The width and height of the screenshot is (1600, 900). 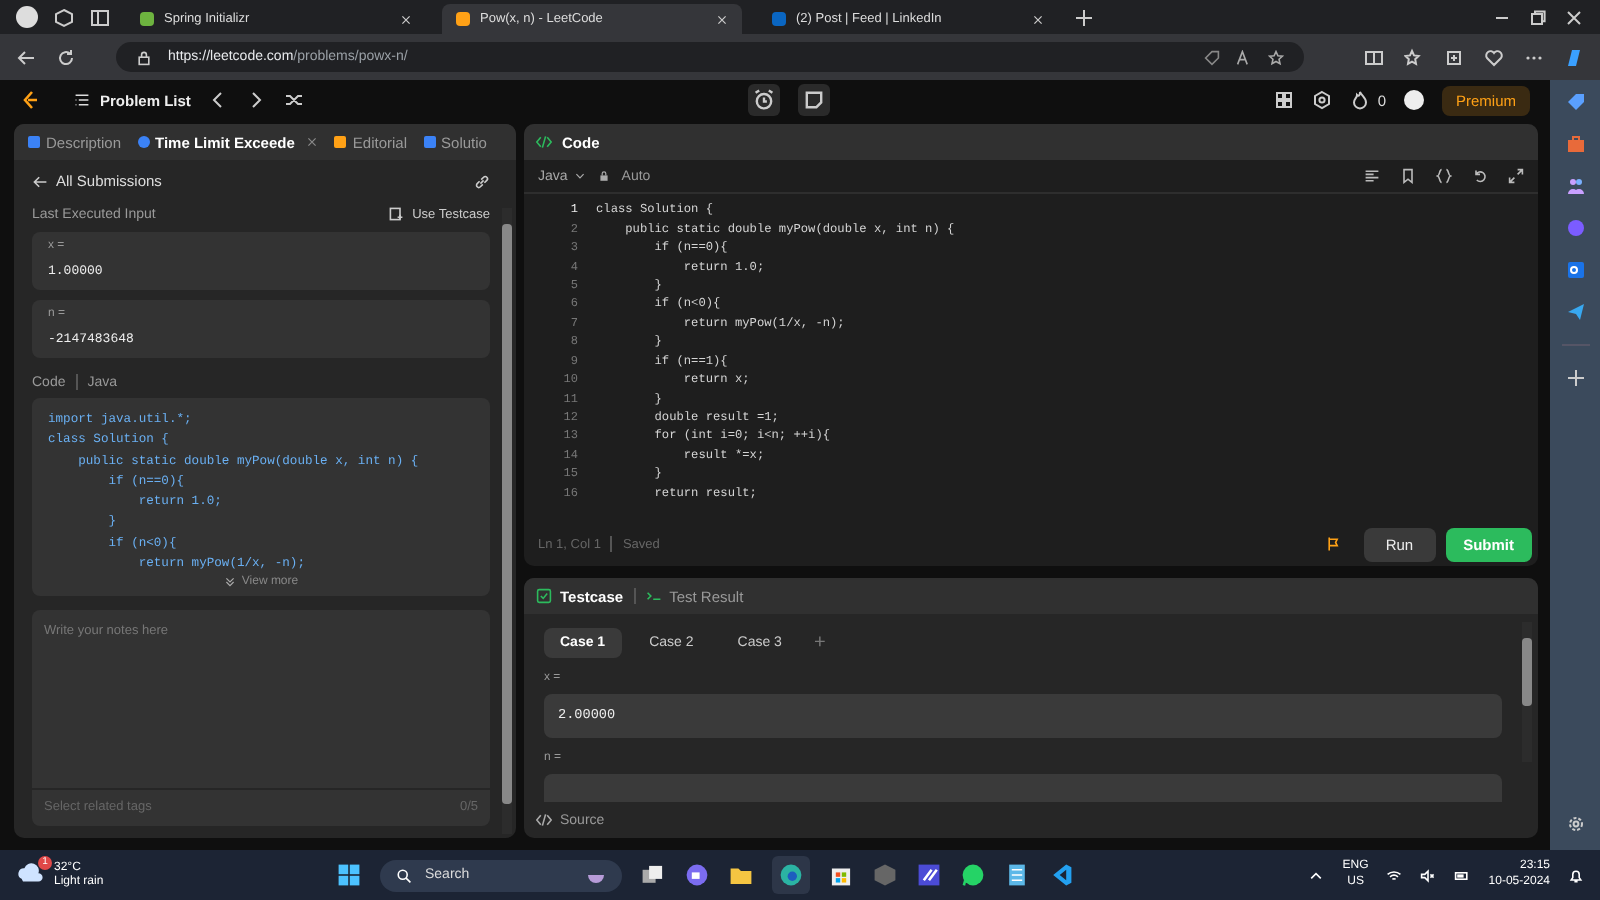 What do you see at coordinates (1283, 100) in the screenshot?
I see `grid-icon` at bounding box center [1283, 100].